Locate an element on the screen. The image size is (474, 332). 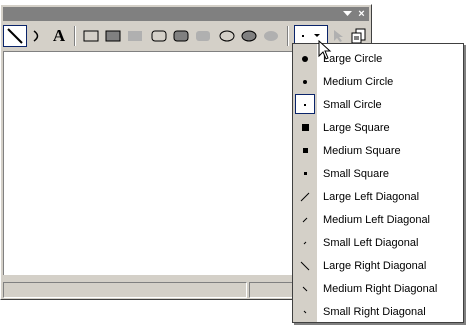
line-tool is located at coordinates (15, 36).